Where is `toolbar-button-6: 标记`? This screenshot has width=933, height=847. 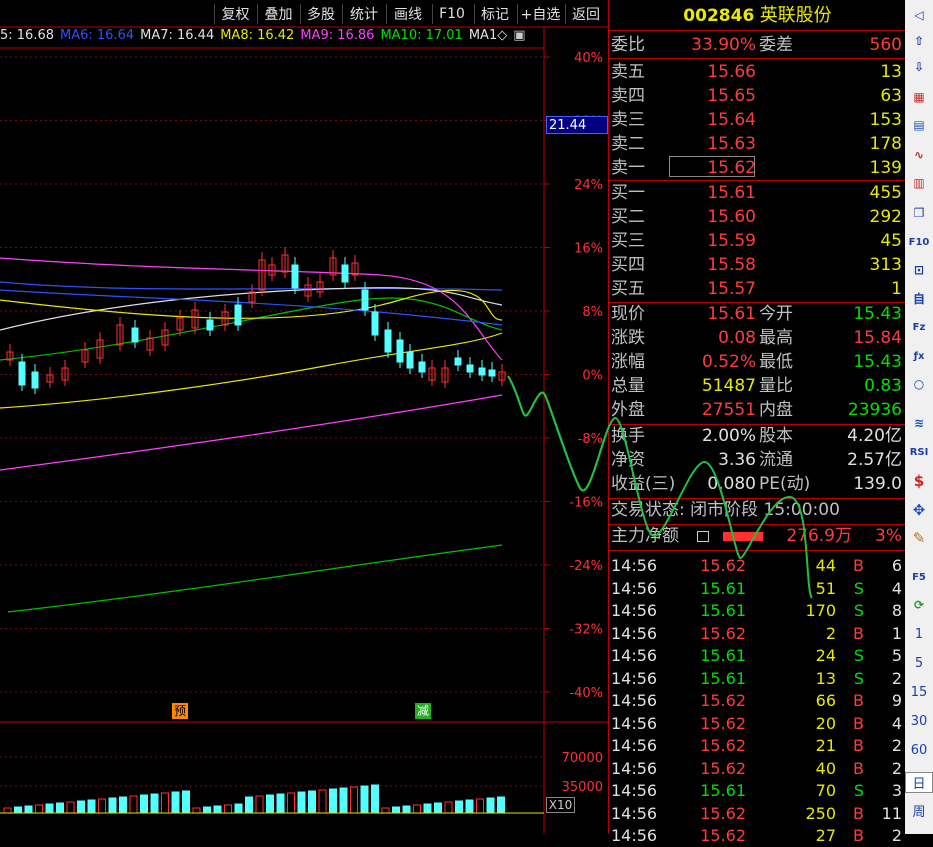 toolbar-button-6: 标记 is located at coordinates (495, 13).